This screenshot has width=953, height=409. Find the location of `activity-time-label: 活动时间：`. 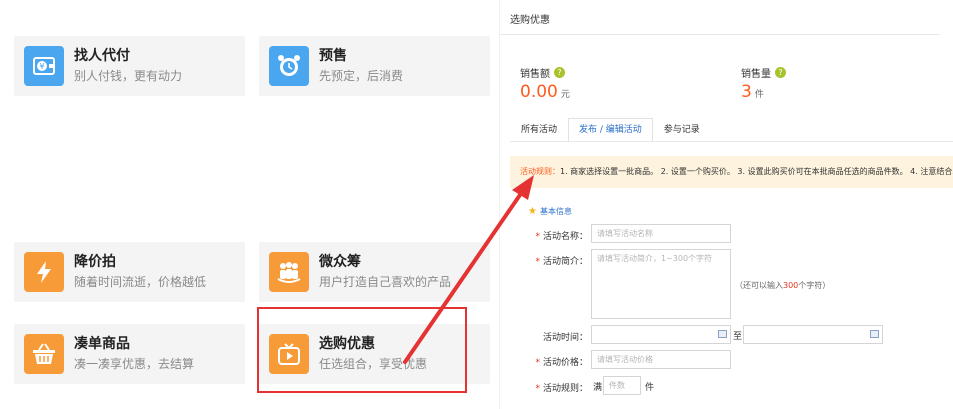

activity-time-label: 活动时间： is located at coordinates (565, 338).